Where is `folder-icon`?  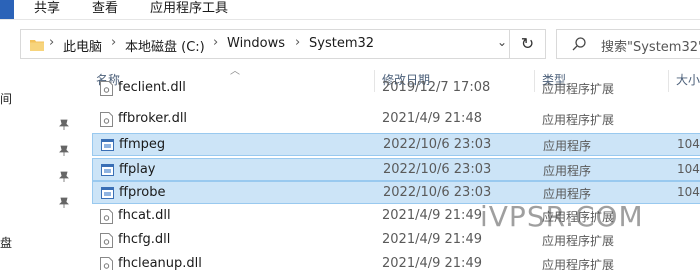
folder-icon is located at coordinates (37, 45).